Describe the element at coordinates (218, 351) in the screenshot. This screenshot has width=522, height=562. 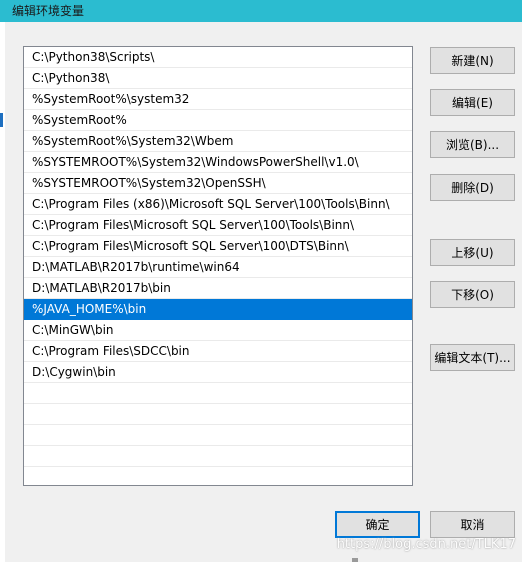
I see `list-item: C:\Program Files\SDCC\bin` at that location.